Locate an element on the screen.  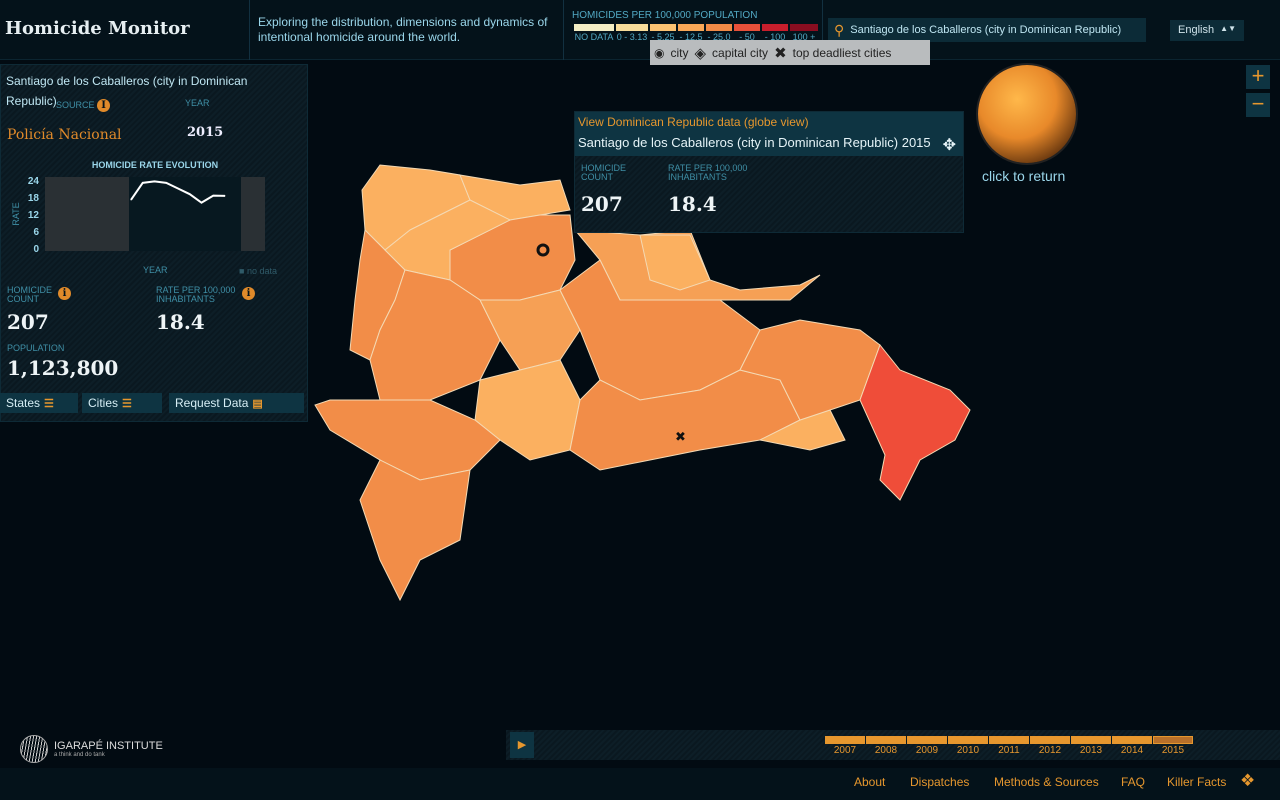
rate-value: 18.4 is located at coordinates (180, 322).